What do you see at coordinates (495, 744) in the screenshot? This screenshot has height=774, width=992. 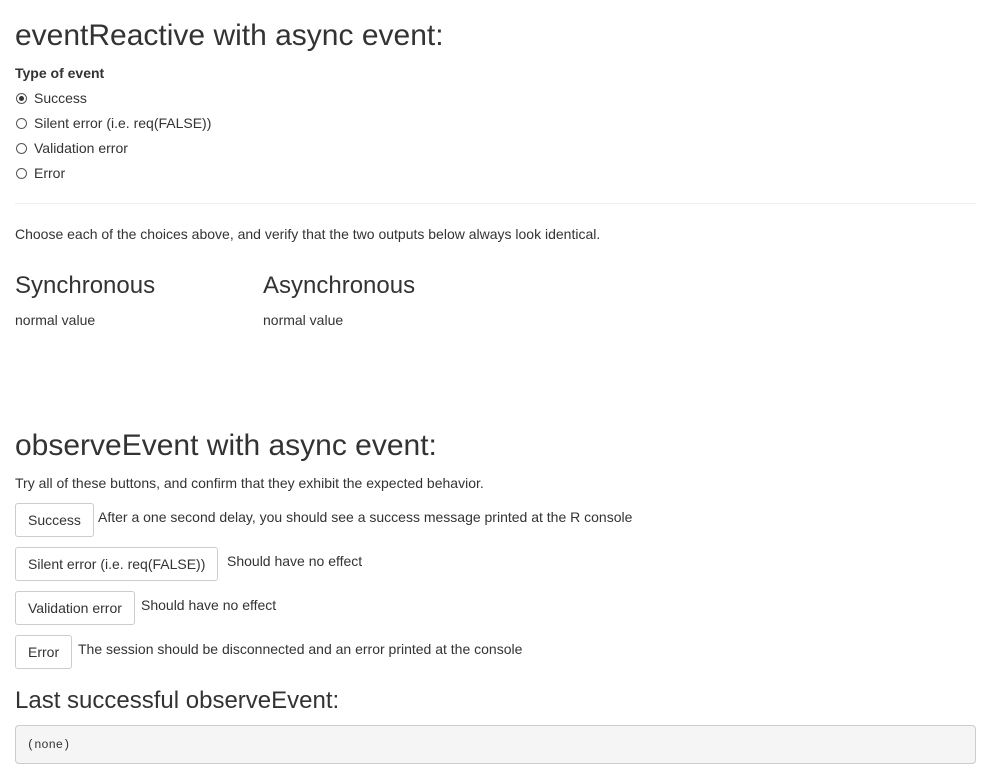 I see `last-successful-output: (none)` at bounding box center [495, 744].